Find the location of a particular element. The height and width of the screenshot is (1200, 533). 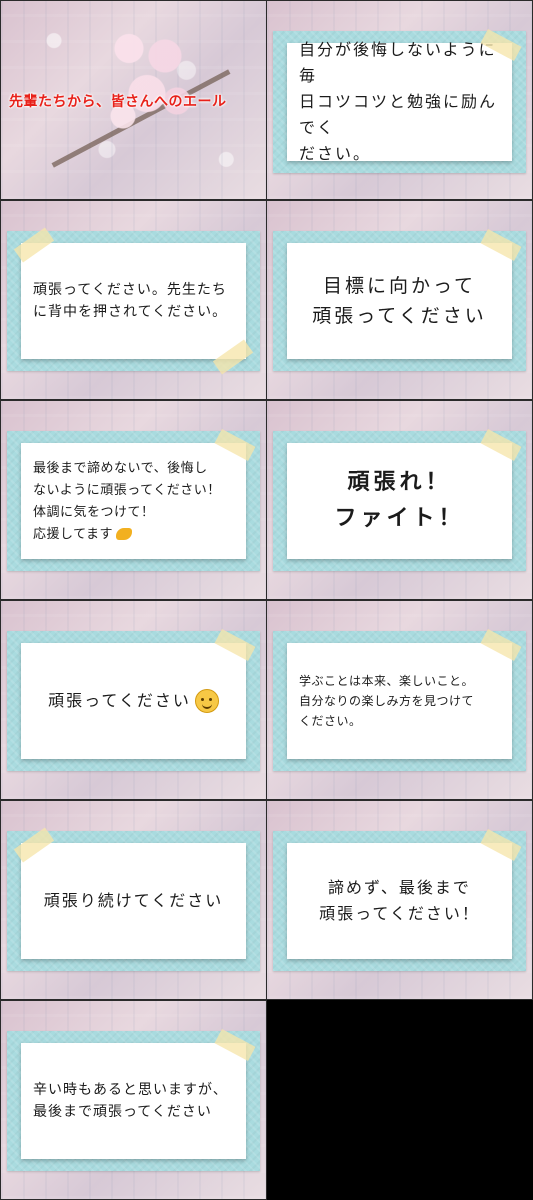

message-paper: 自分が後悔しないように毎 日コツコツと勉強に励んでく ださい。 is located at coordinates (399, 101).